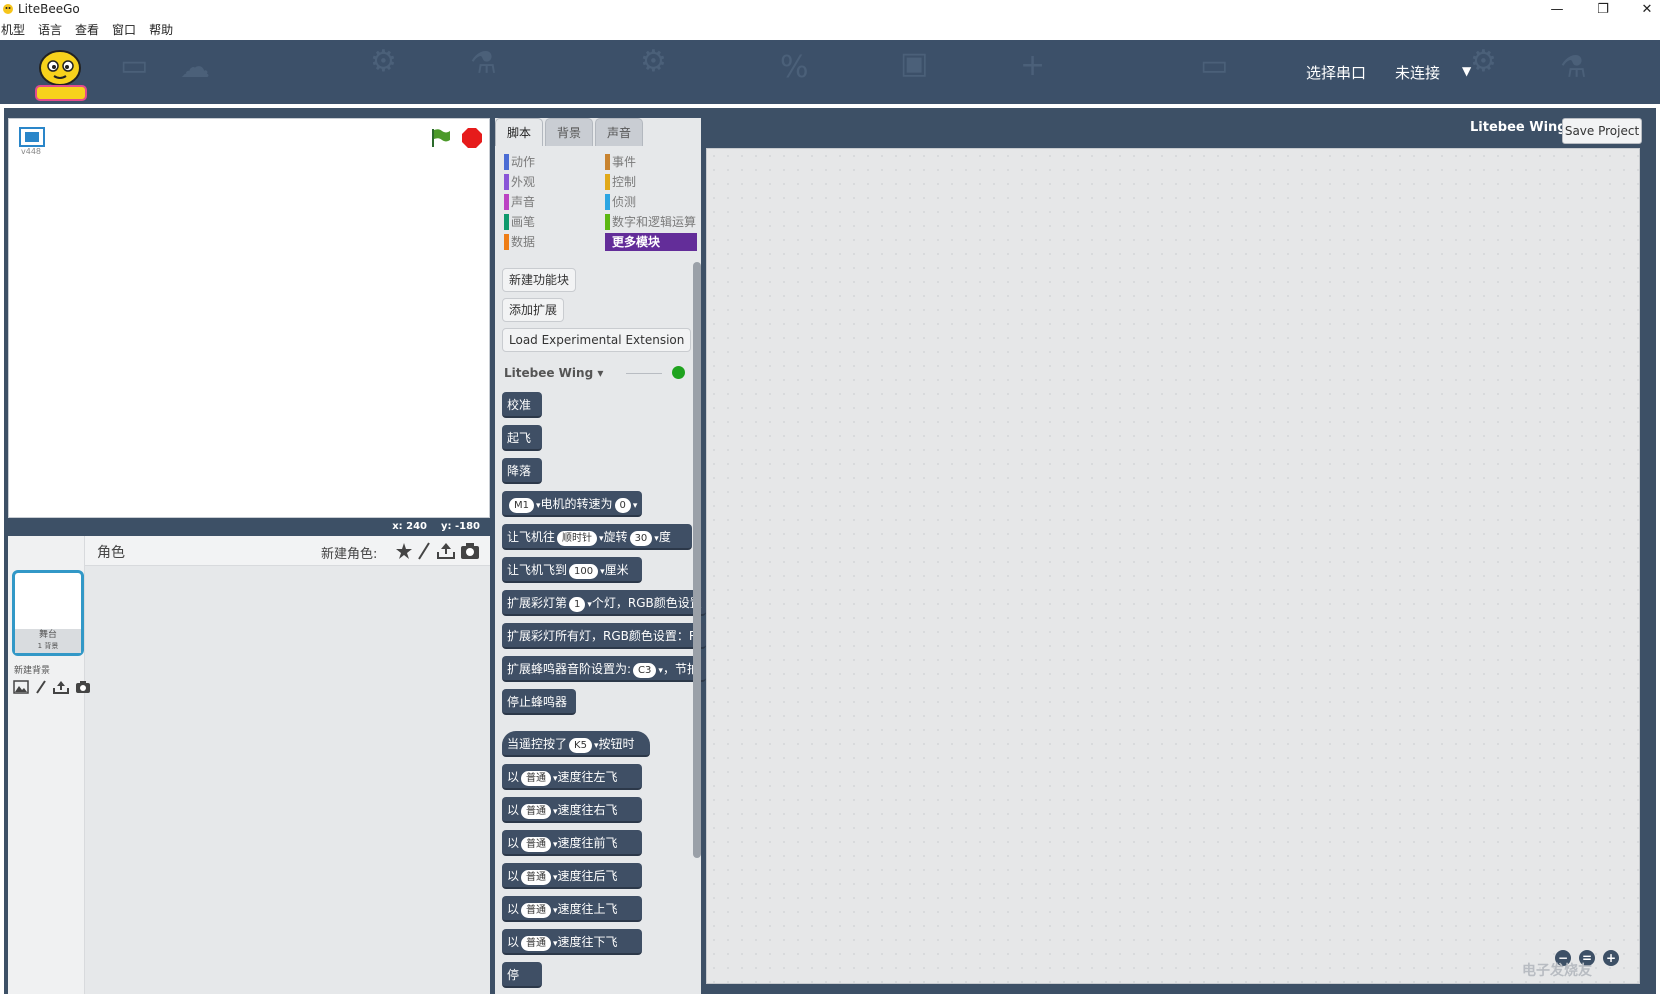 Image resolution: width=1660 pixels, height=997 pixels. I want to click on extension-header: Litebee Wing ▾, so click(553, 373).